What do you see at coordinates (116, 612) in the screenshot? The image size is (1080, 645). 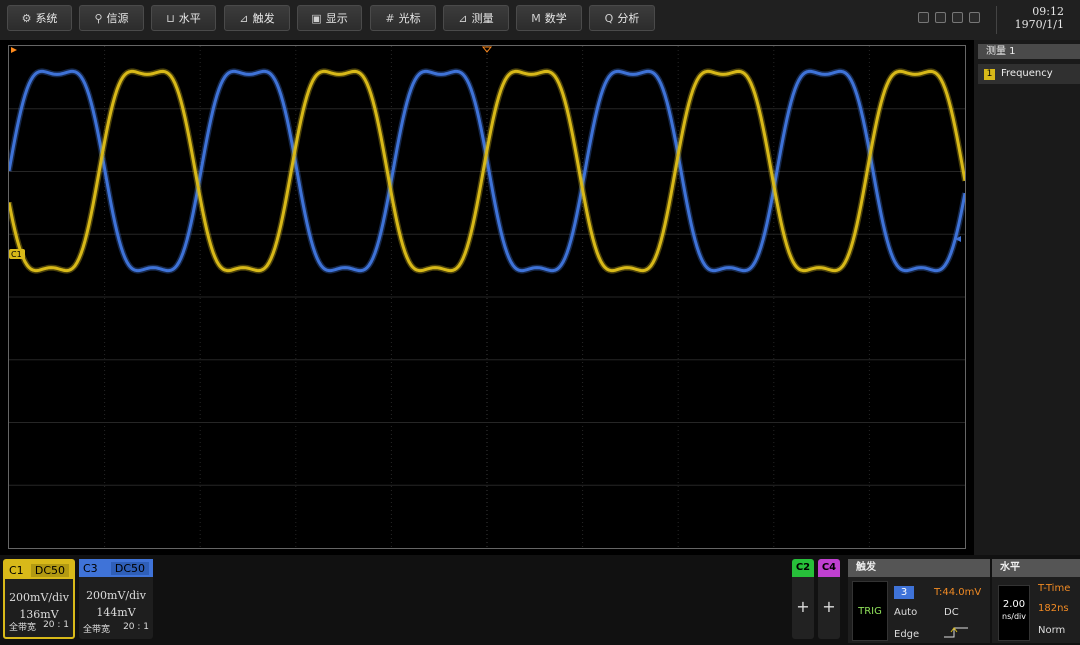 I see `c3-offset: 144mV` at bounding box center [116, 612].